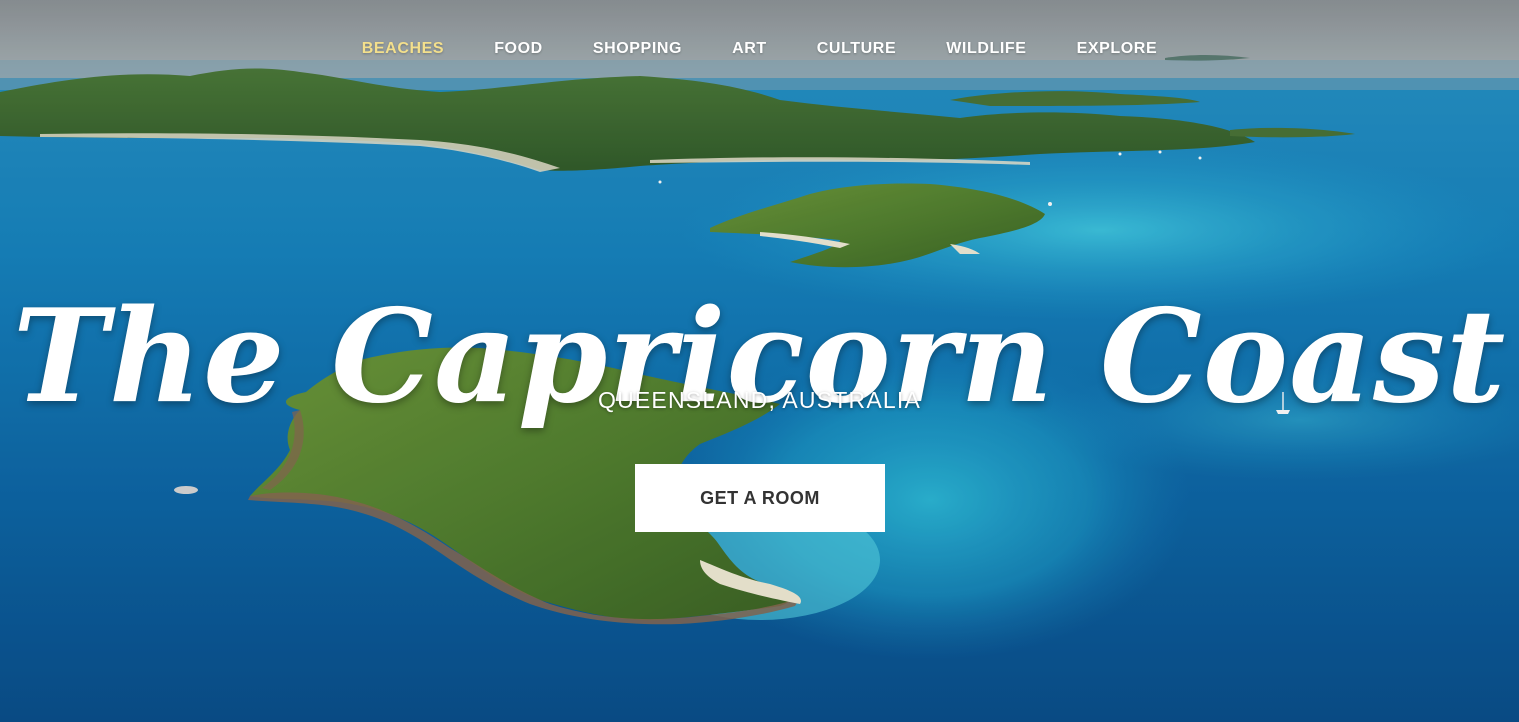 The width and height of the screenshot is (1519, 722). What do you see at coordinates (749, 49) in the screenshot?
I see `nav-item-art: ART` at bounding box center [749, 49].